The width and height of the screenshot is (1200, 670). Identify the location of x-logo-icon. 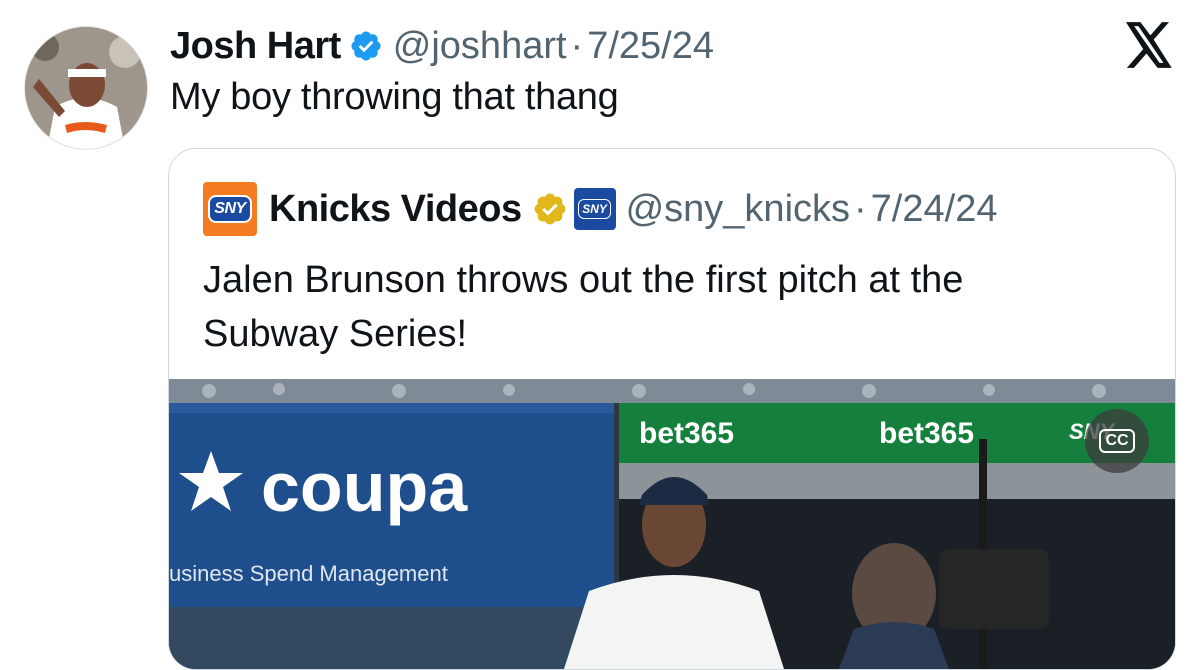
(1149, 45).